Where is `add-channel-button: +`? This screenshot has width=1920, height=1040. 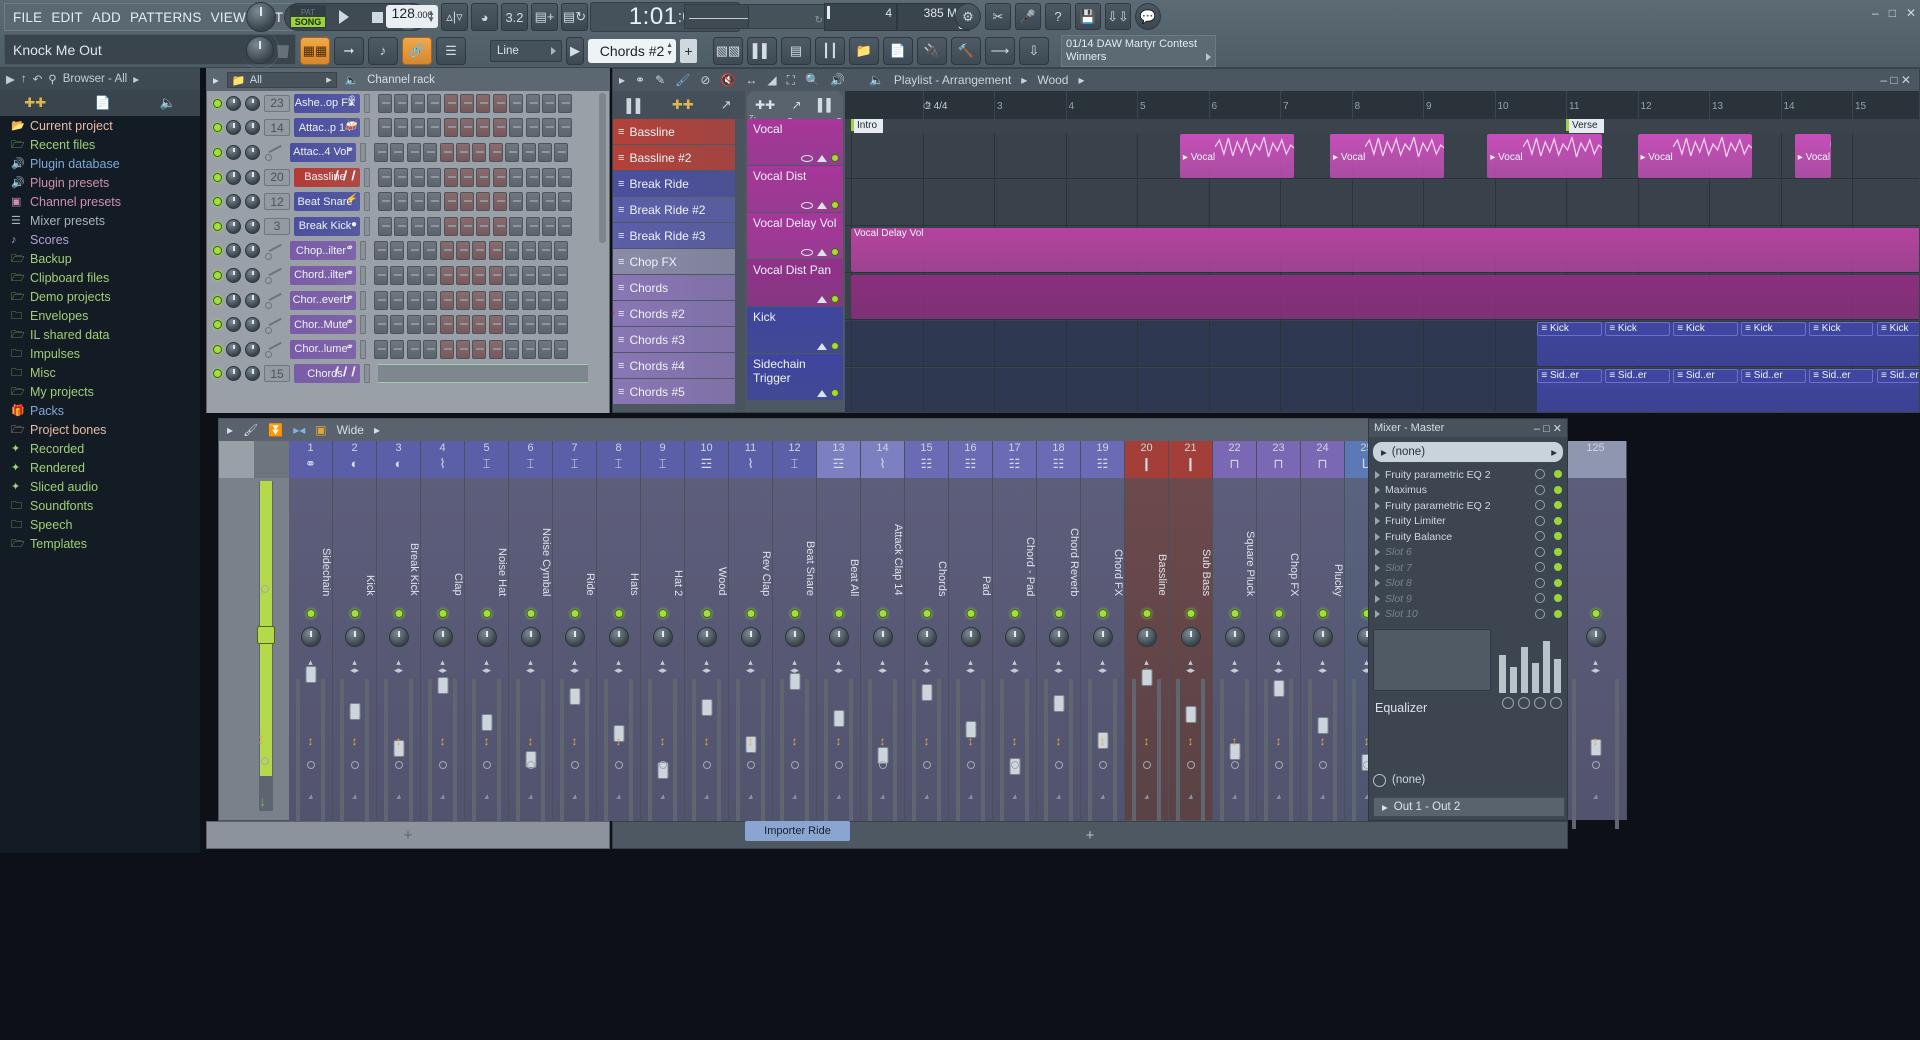 add-channel-button: + is located at coordinates (408, 835).